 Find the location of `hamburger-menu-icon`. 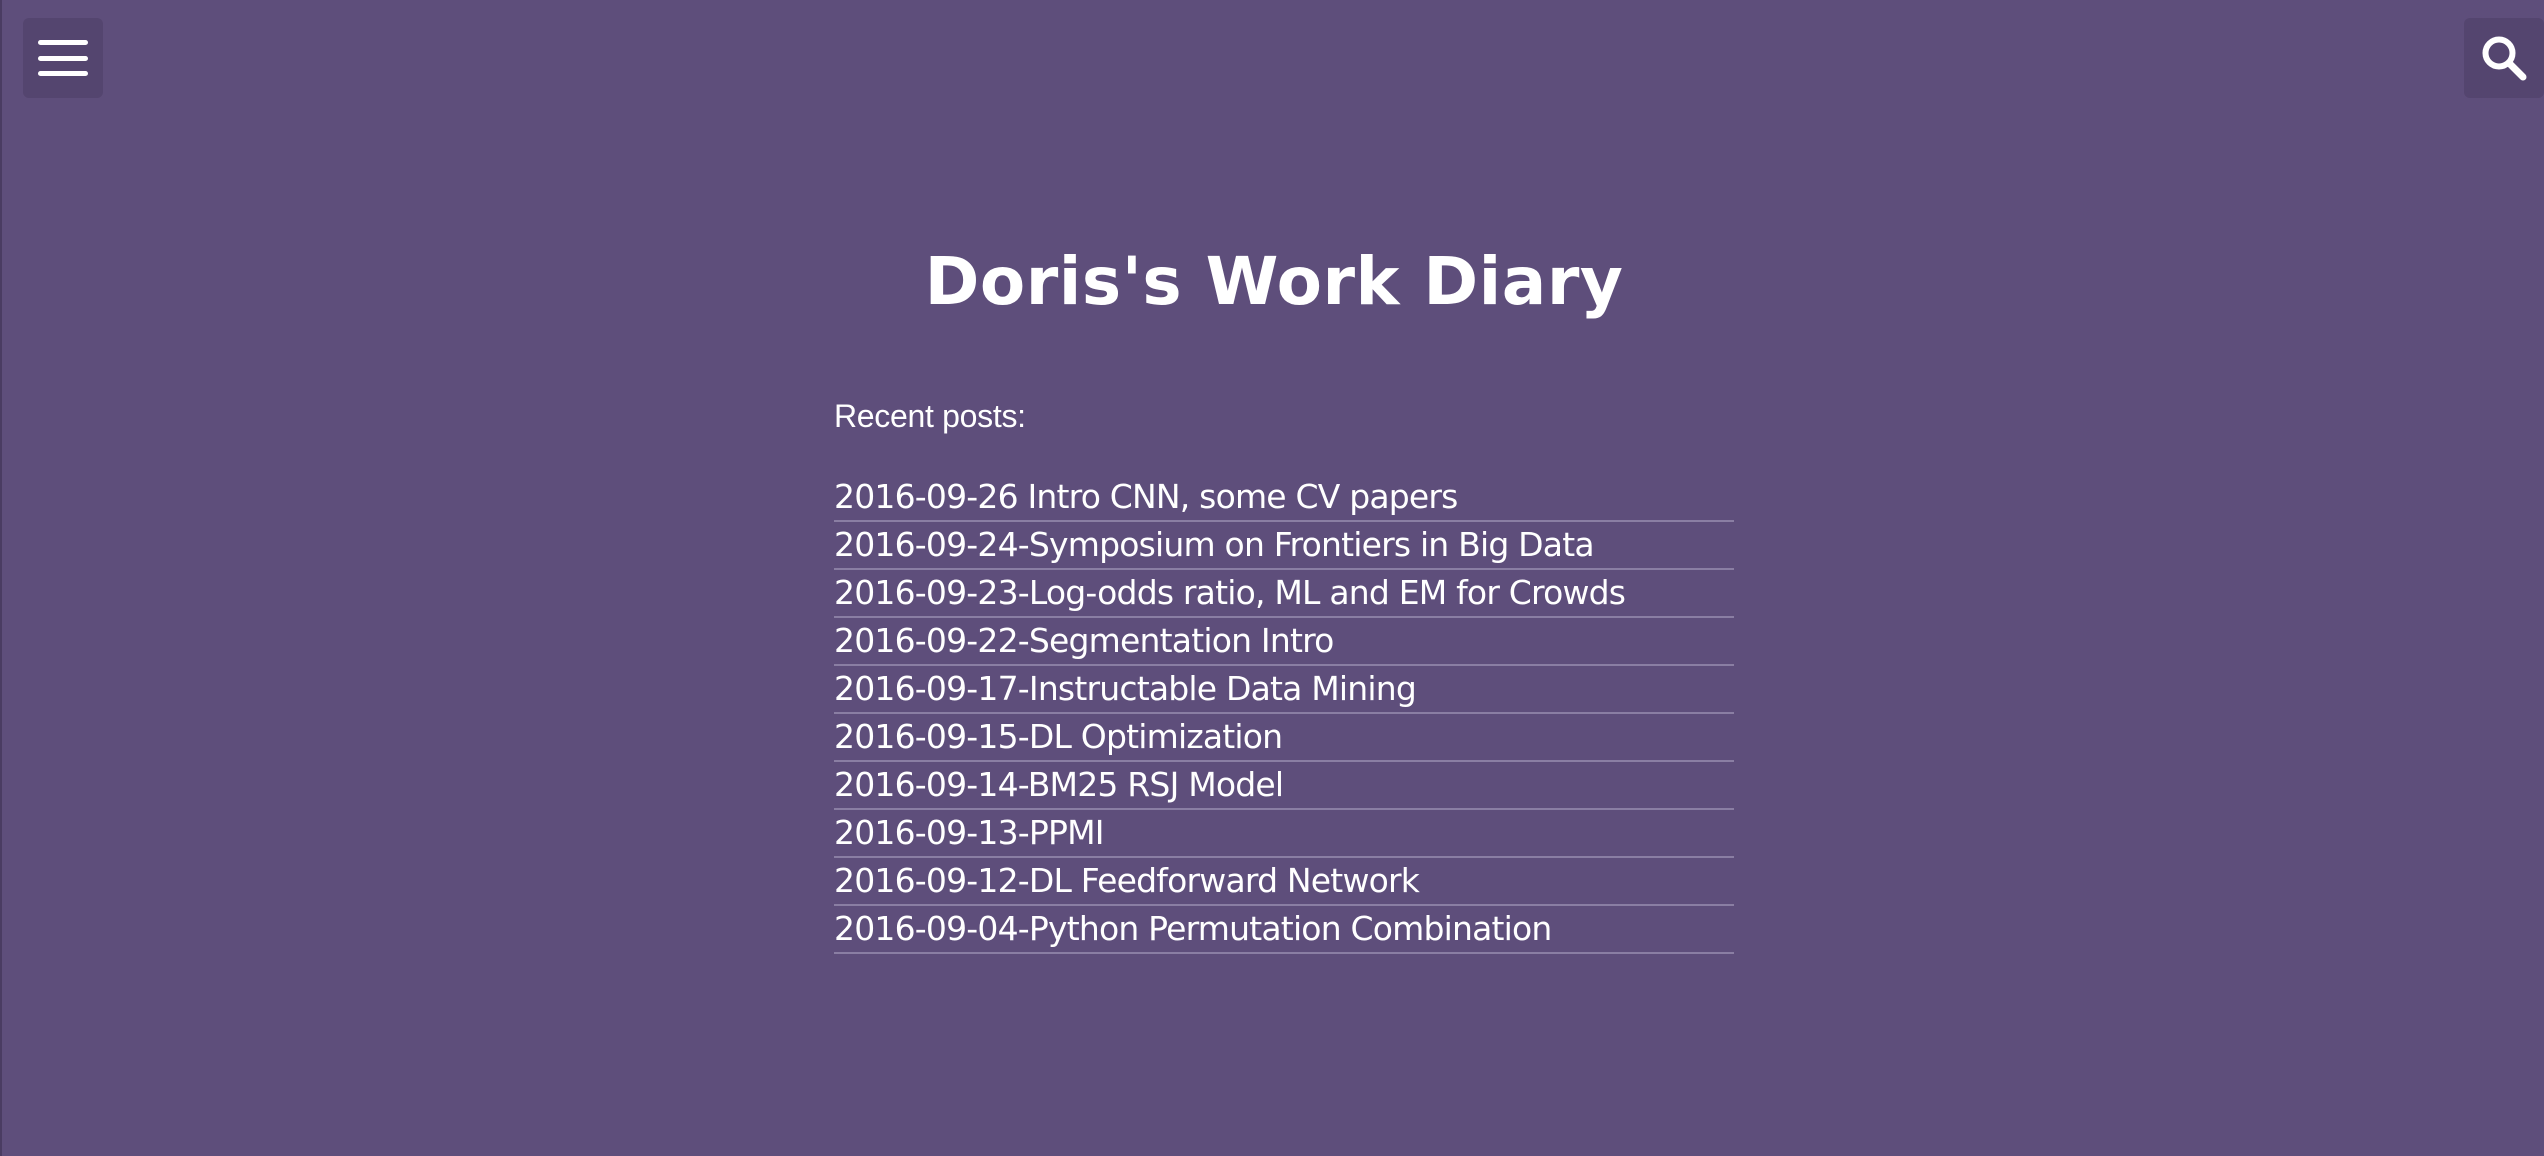

hamburger-menu-icon is located at coordinates (63, 58).